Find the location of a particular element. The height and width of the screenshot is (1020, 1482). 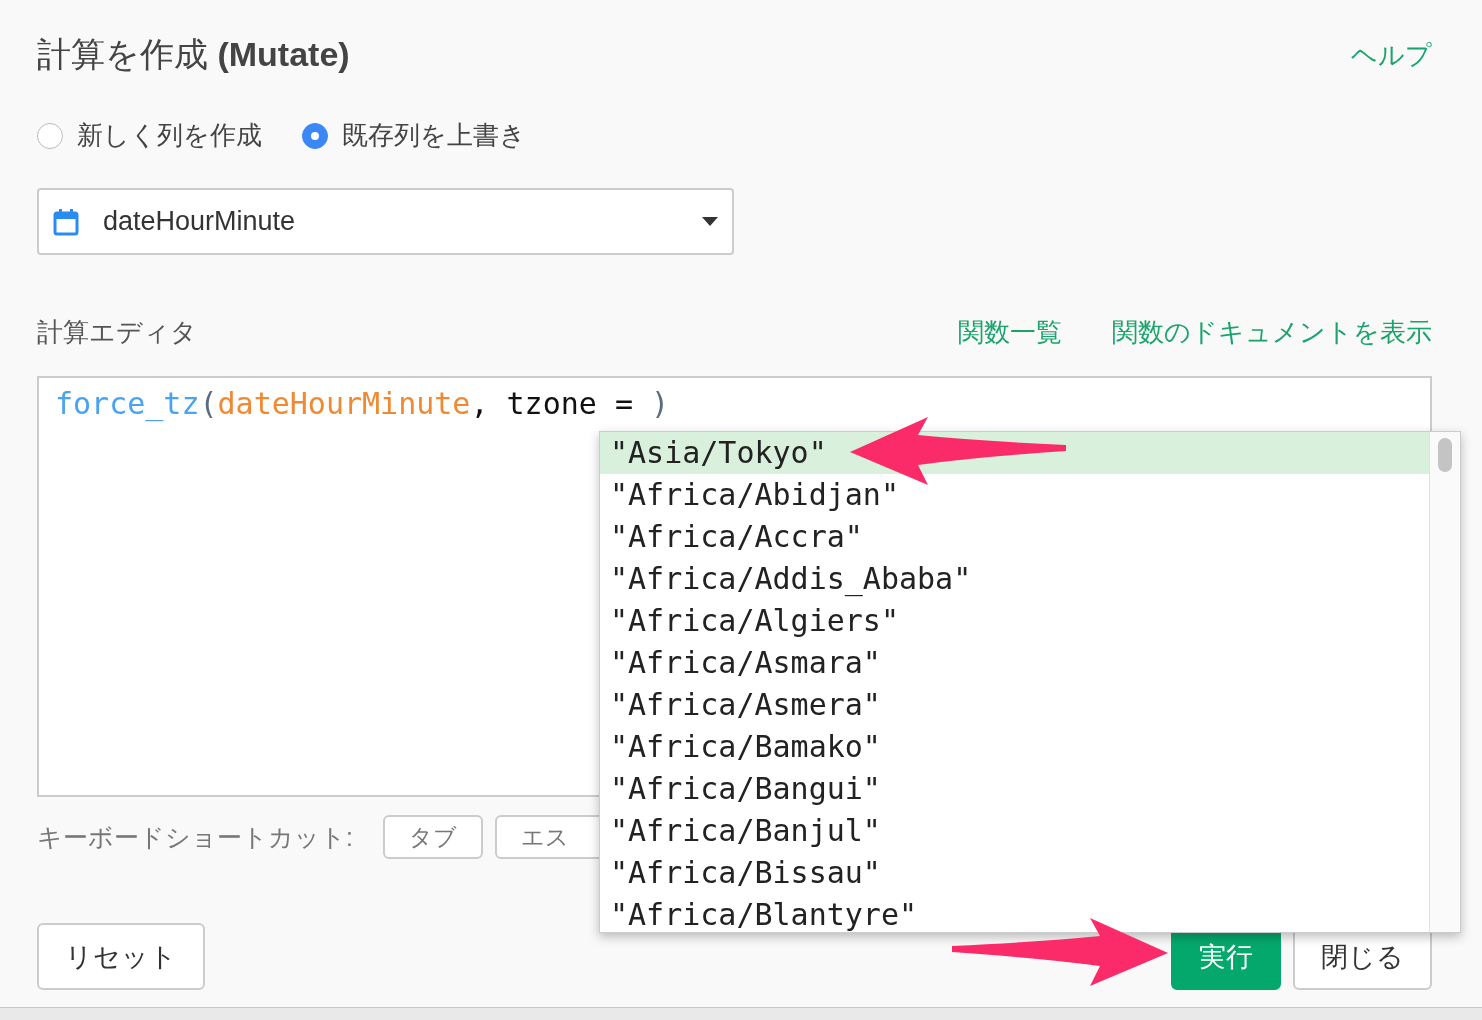

shortcut-label: キーボードショートカット: is located at coordinates (195, 837).